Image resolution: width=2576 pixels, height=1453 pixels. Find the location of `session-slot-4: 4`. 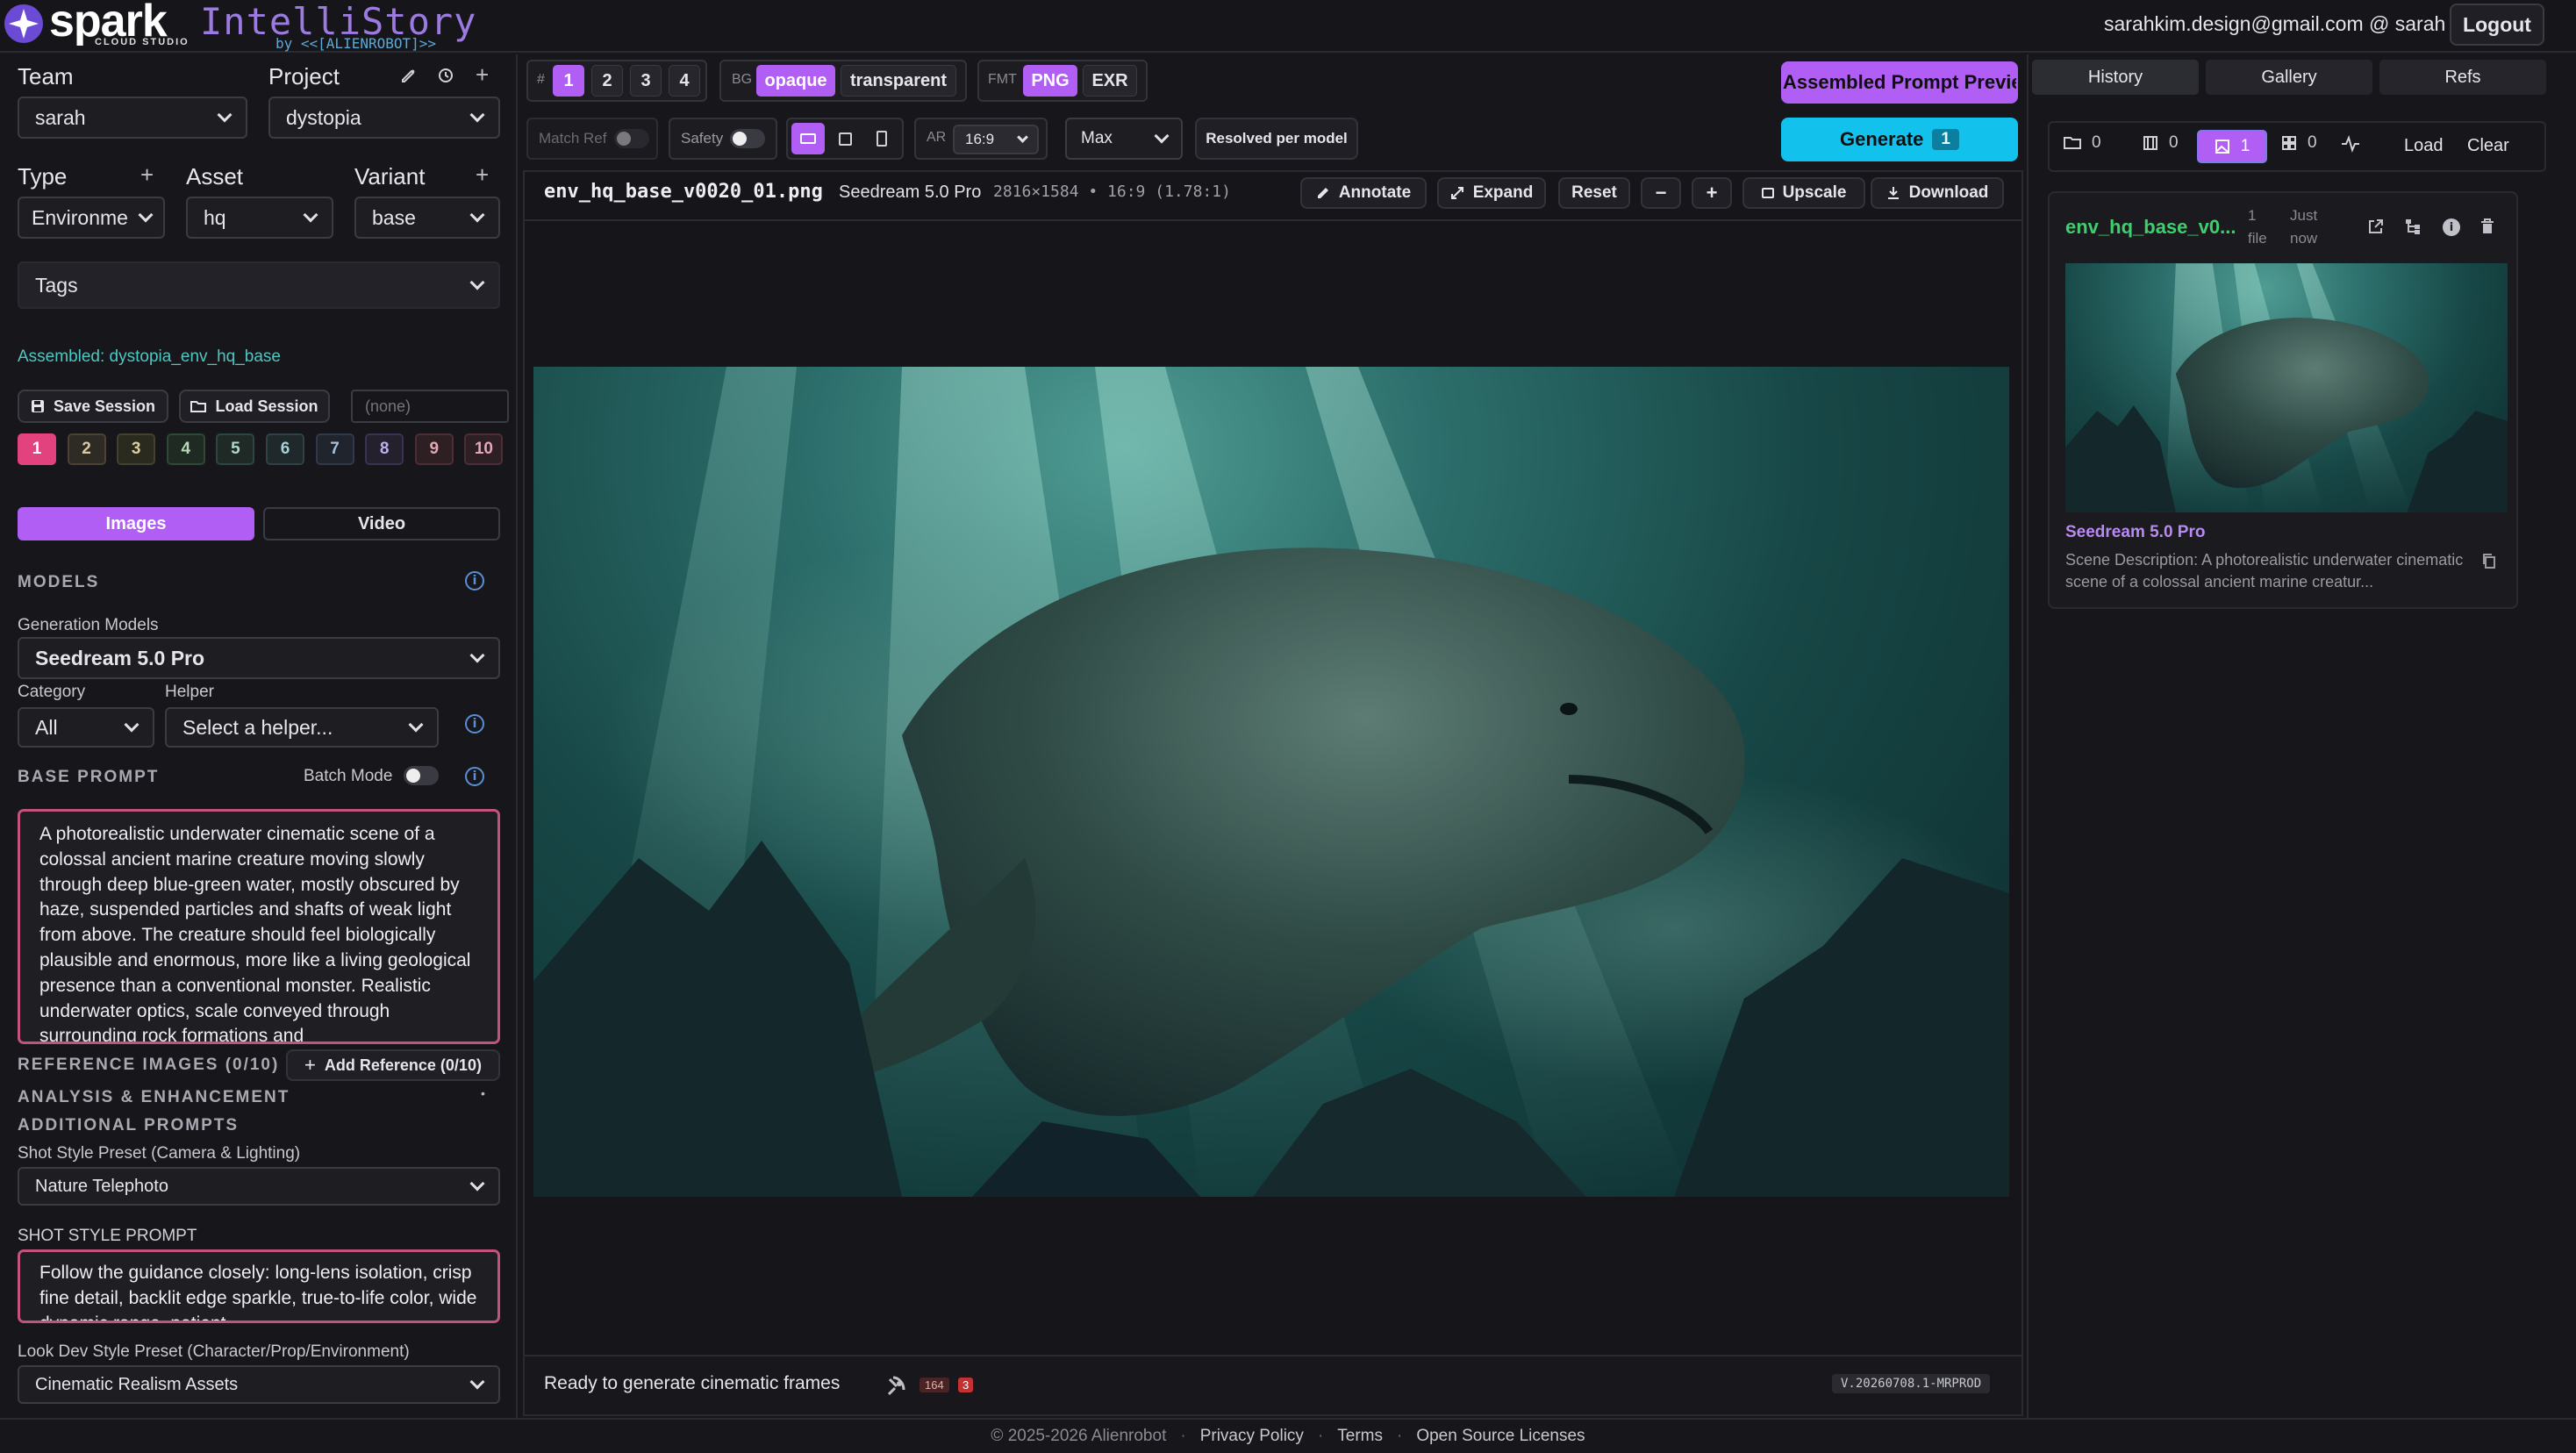

session-slot-4: 4 is located at coordinates (185, 449).